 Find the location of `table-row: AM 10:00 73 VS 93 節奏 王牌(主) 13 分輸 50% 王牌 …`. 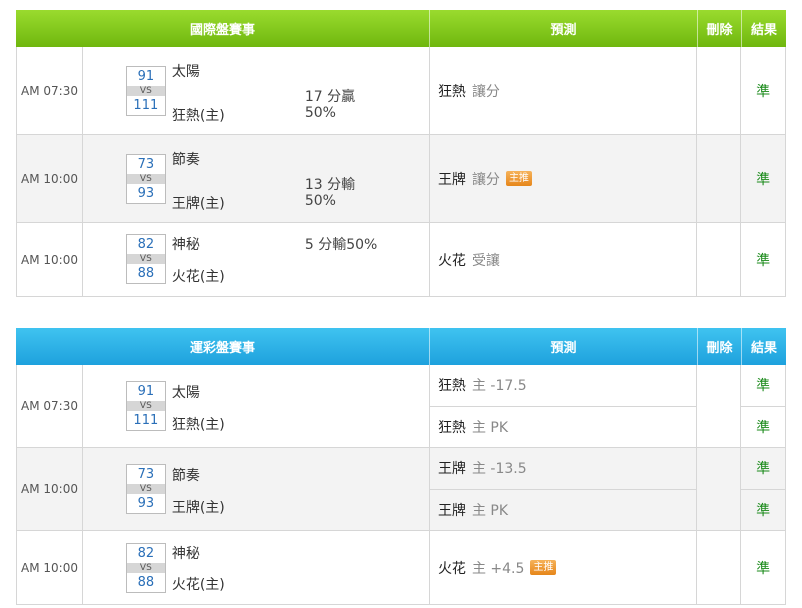

table-row: AM 10:00 73 VS 93 節奏 王牌(主) 13 分輸 50% 王牌 … is located at coordinates (401, 179).